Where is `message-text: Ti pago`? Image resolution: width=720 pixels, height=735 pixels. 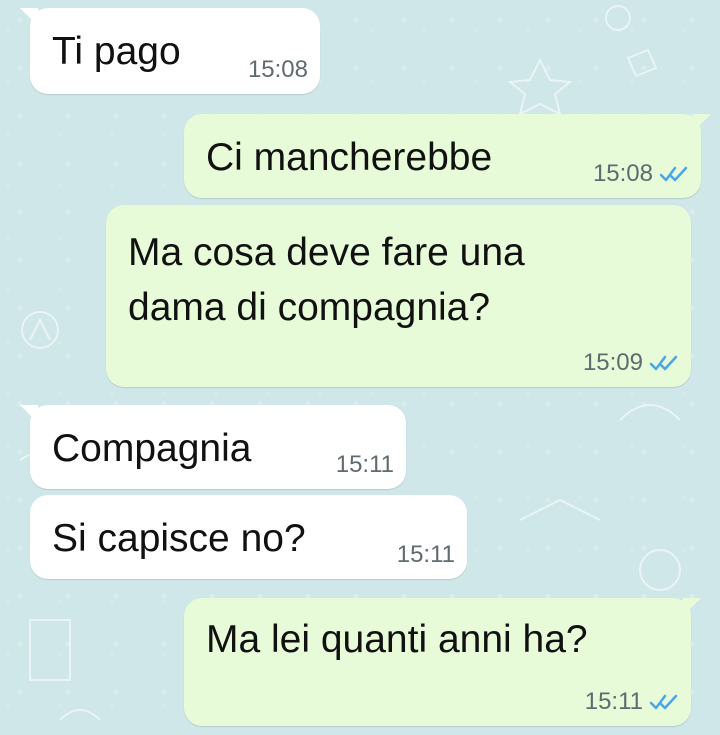
message-text: Ti pago is located at coordinates (116, 51).